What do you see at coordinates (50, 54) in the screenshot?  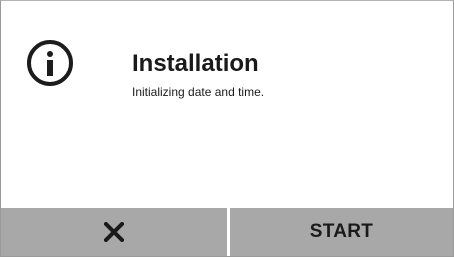 I see `info-icon-dot` at bounding box center [50, 54].